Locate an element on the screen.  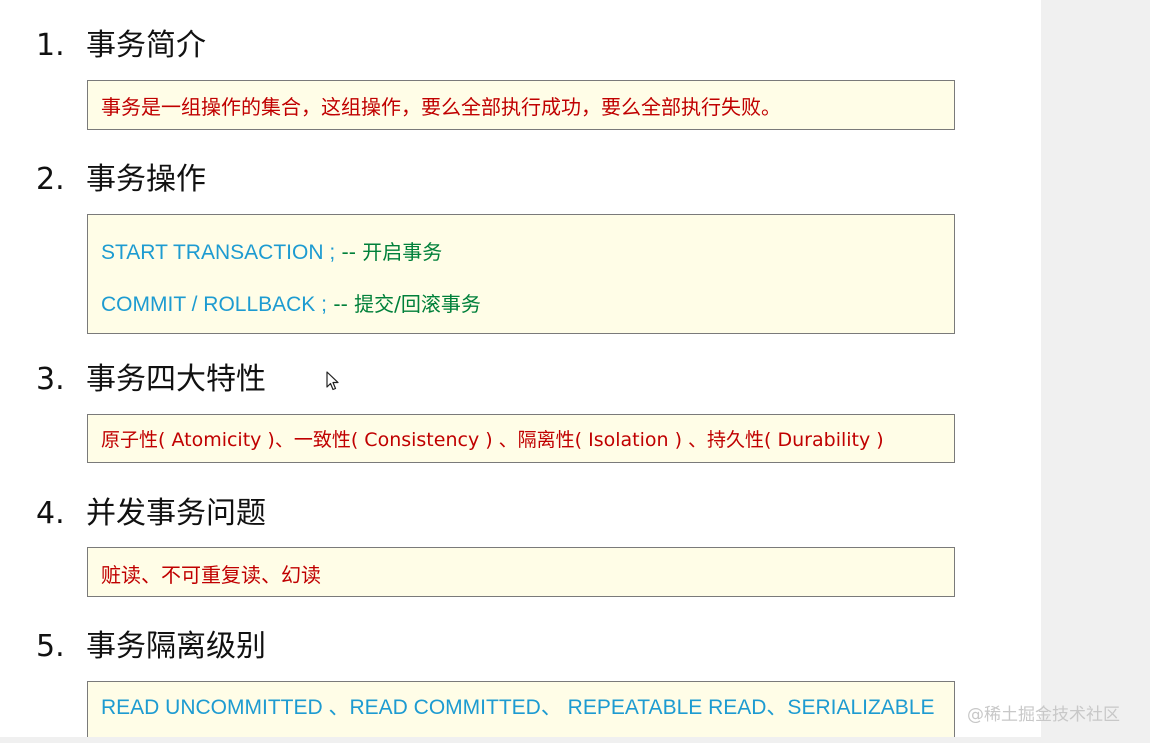
section-3-heading: 3. 事务四大特性 is located at coordinates (151, 380).